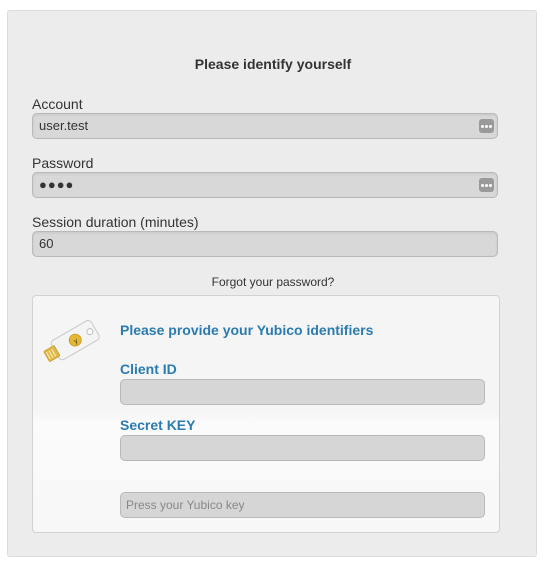  Describe the element at coordinates (302, 505) in the screenshot. I see `yubico-key-field: Press your Yubico key` at that location.